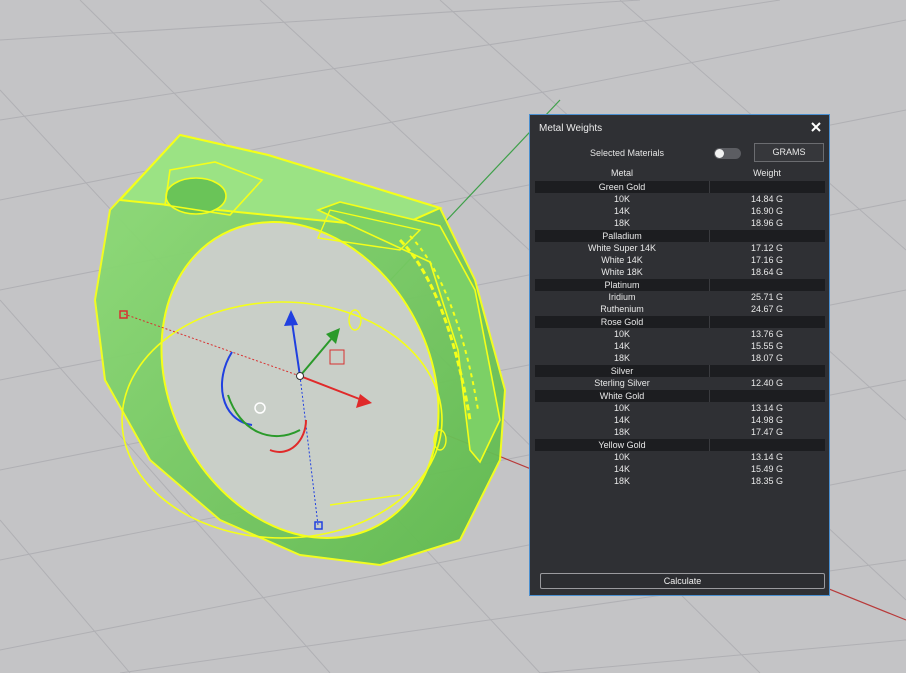 The width and height of the screenshot is (906, 673). What do you see at coordinates (622, 236) in the screenshot?
I see `group-name: Palladium` at bounding box center [622, 236].